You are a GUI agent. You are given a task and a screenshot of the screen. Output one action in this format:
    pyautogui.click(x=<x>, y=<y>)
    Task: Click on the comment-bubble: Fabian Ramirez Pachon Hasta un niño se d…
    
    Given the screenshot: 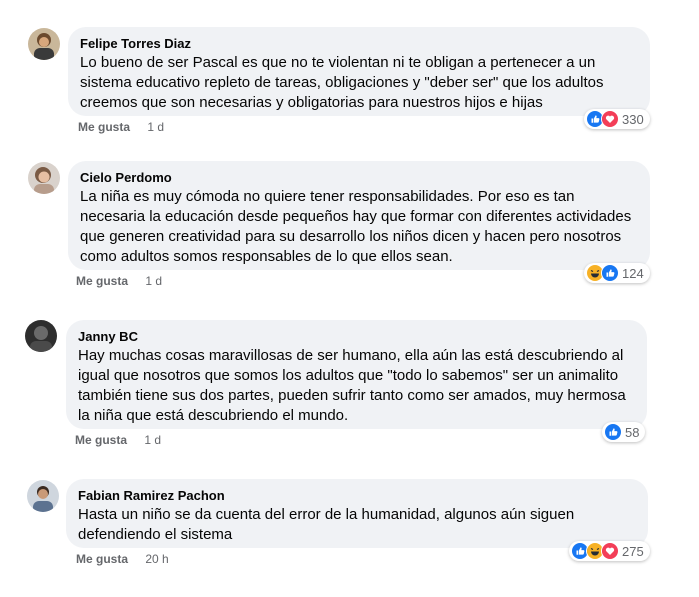 What is the action you would take?
    pyautogui.click(x=357, y=513)
    